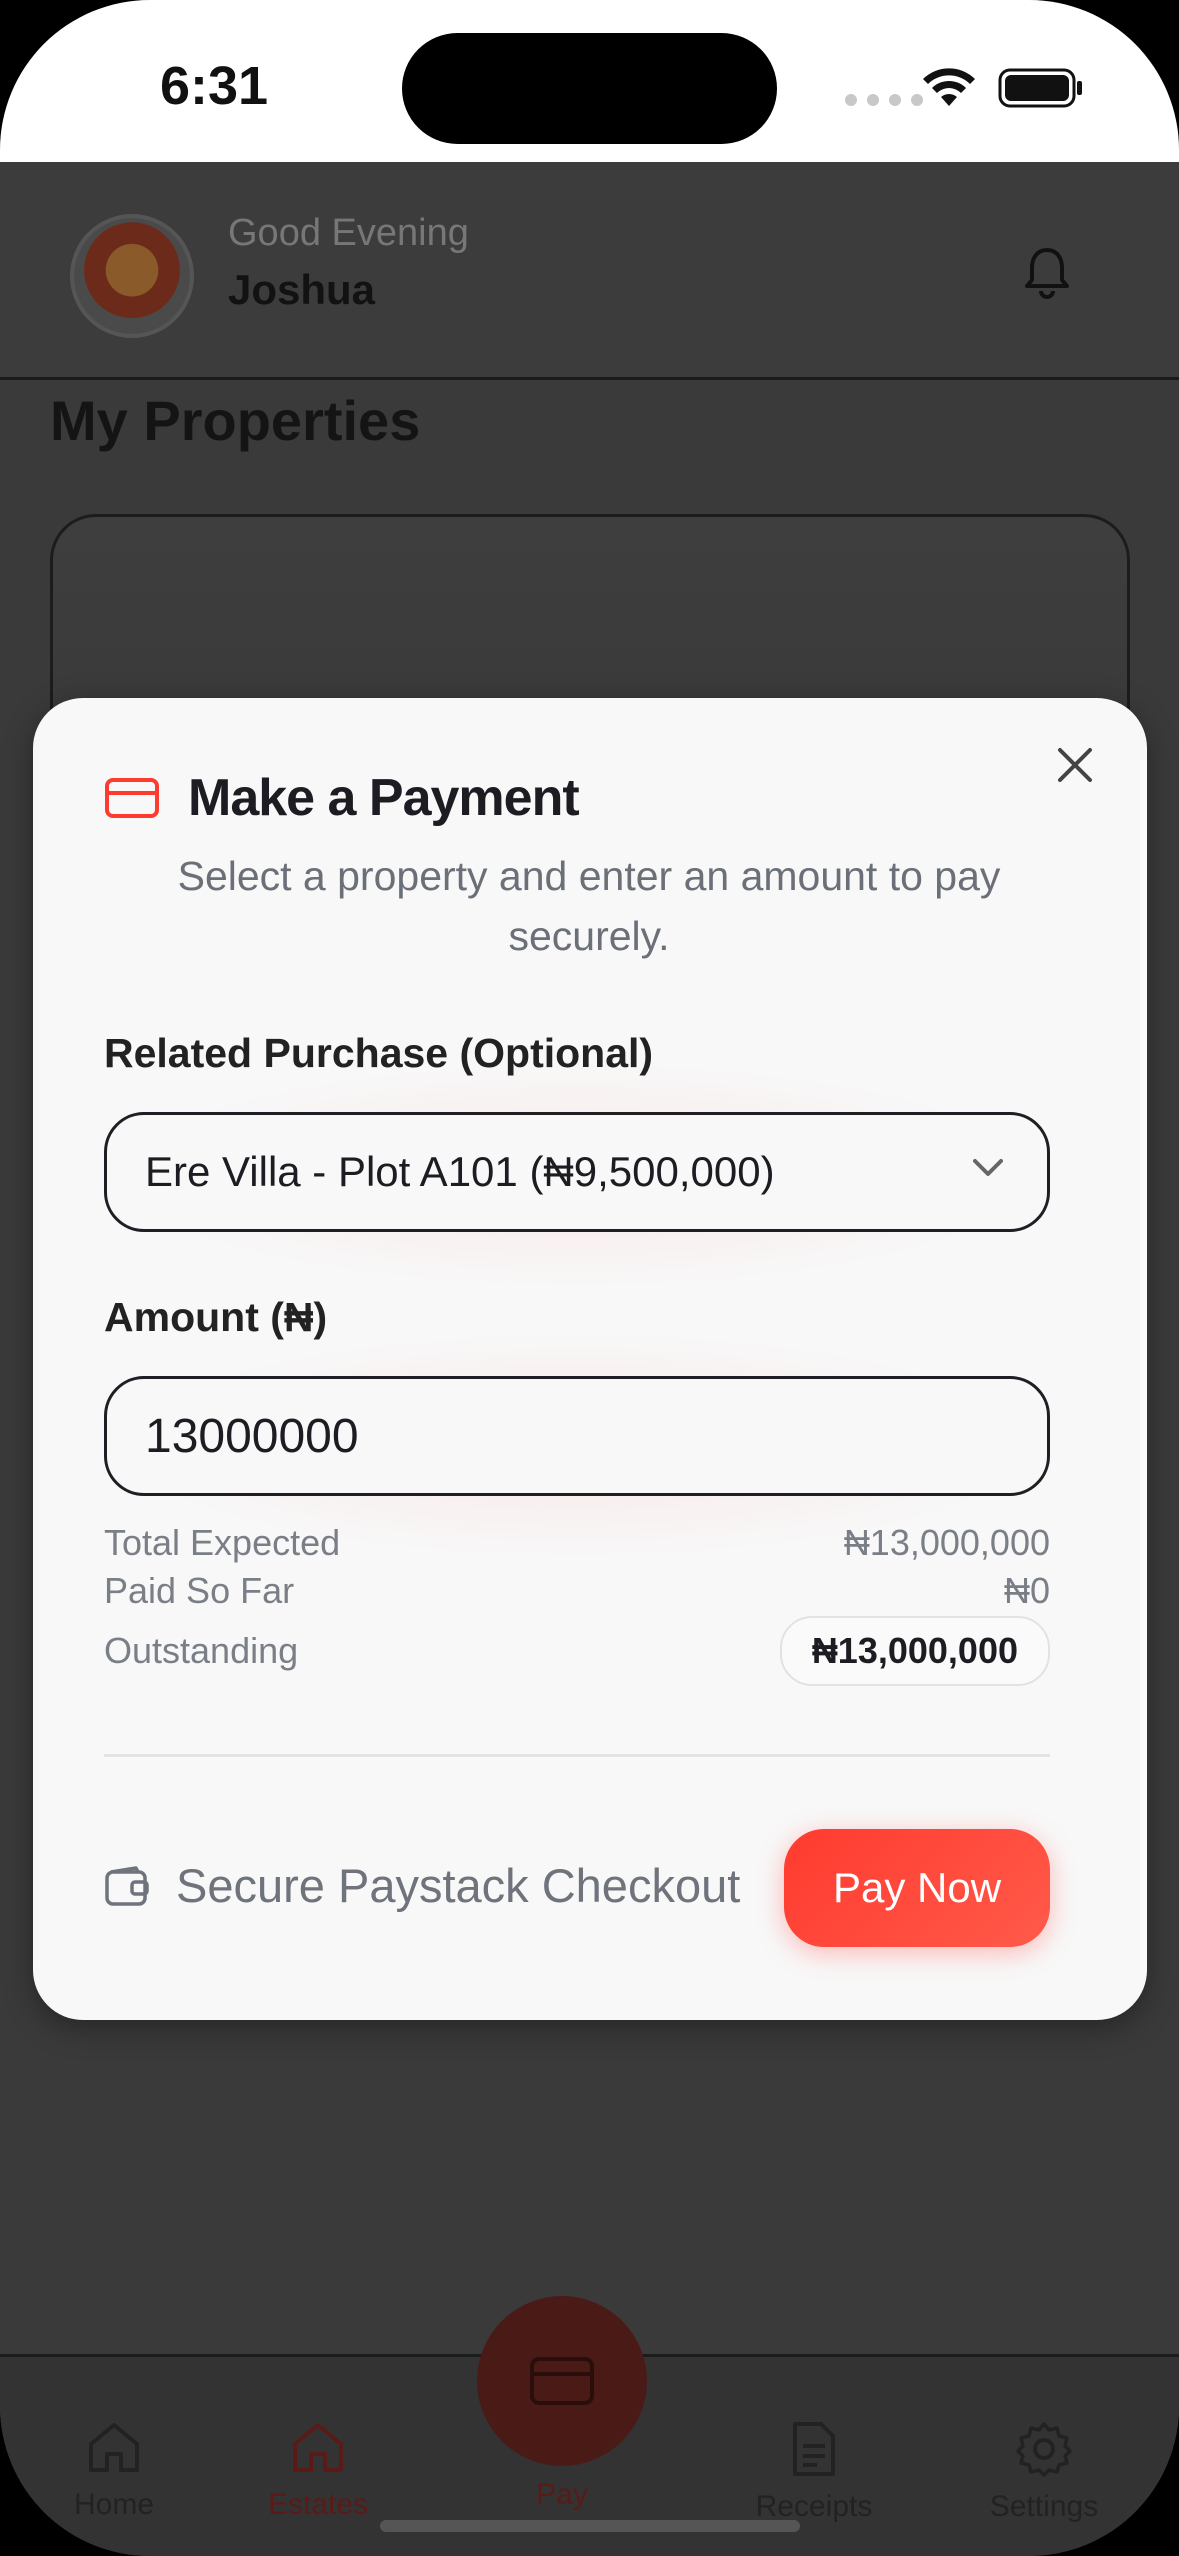 Image resolution: width=1179 pixels, height=2556 pixels. I want to click on chevron-down-icon, so click(988, 1167).